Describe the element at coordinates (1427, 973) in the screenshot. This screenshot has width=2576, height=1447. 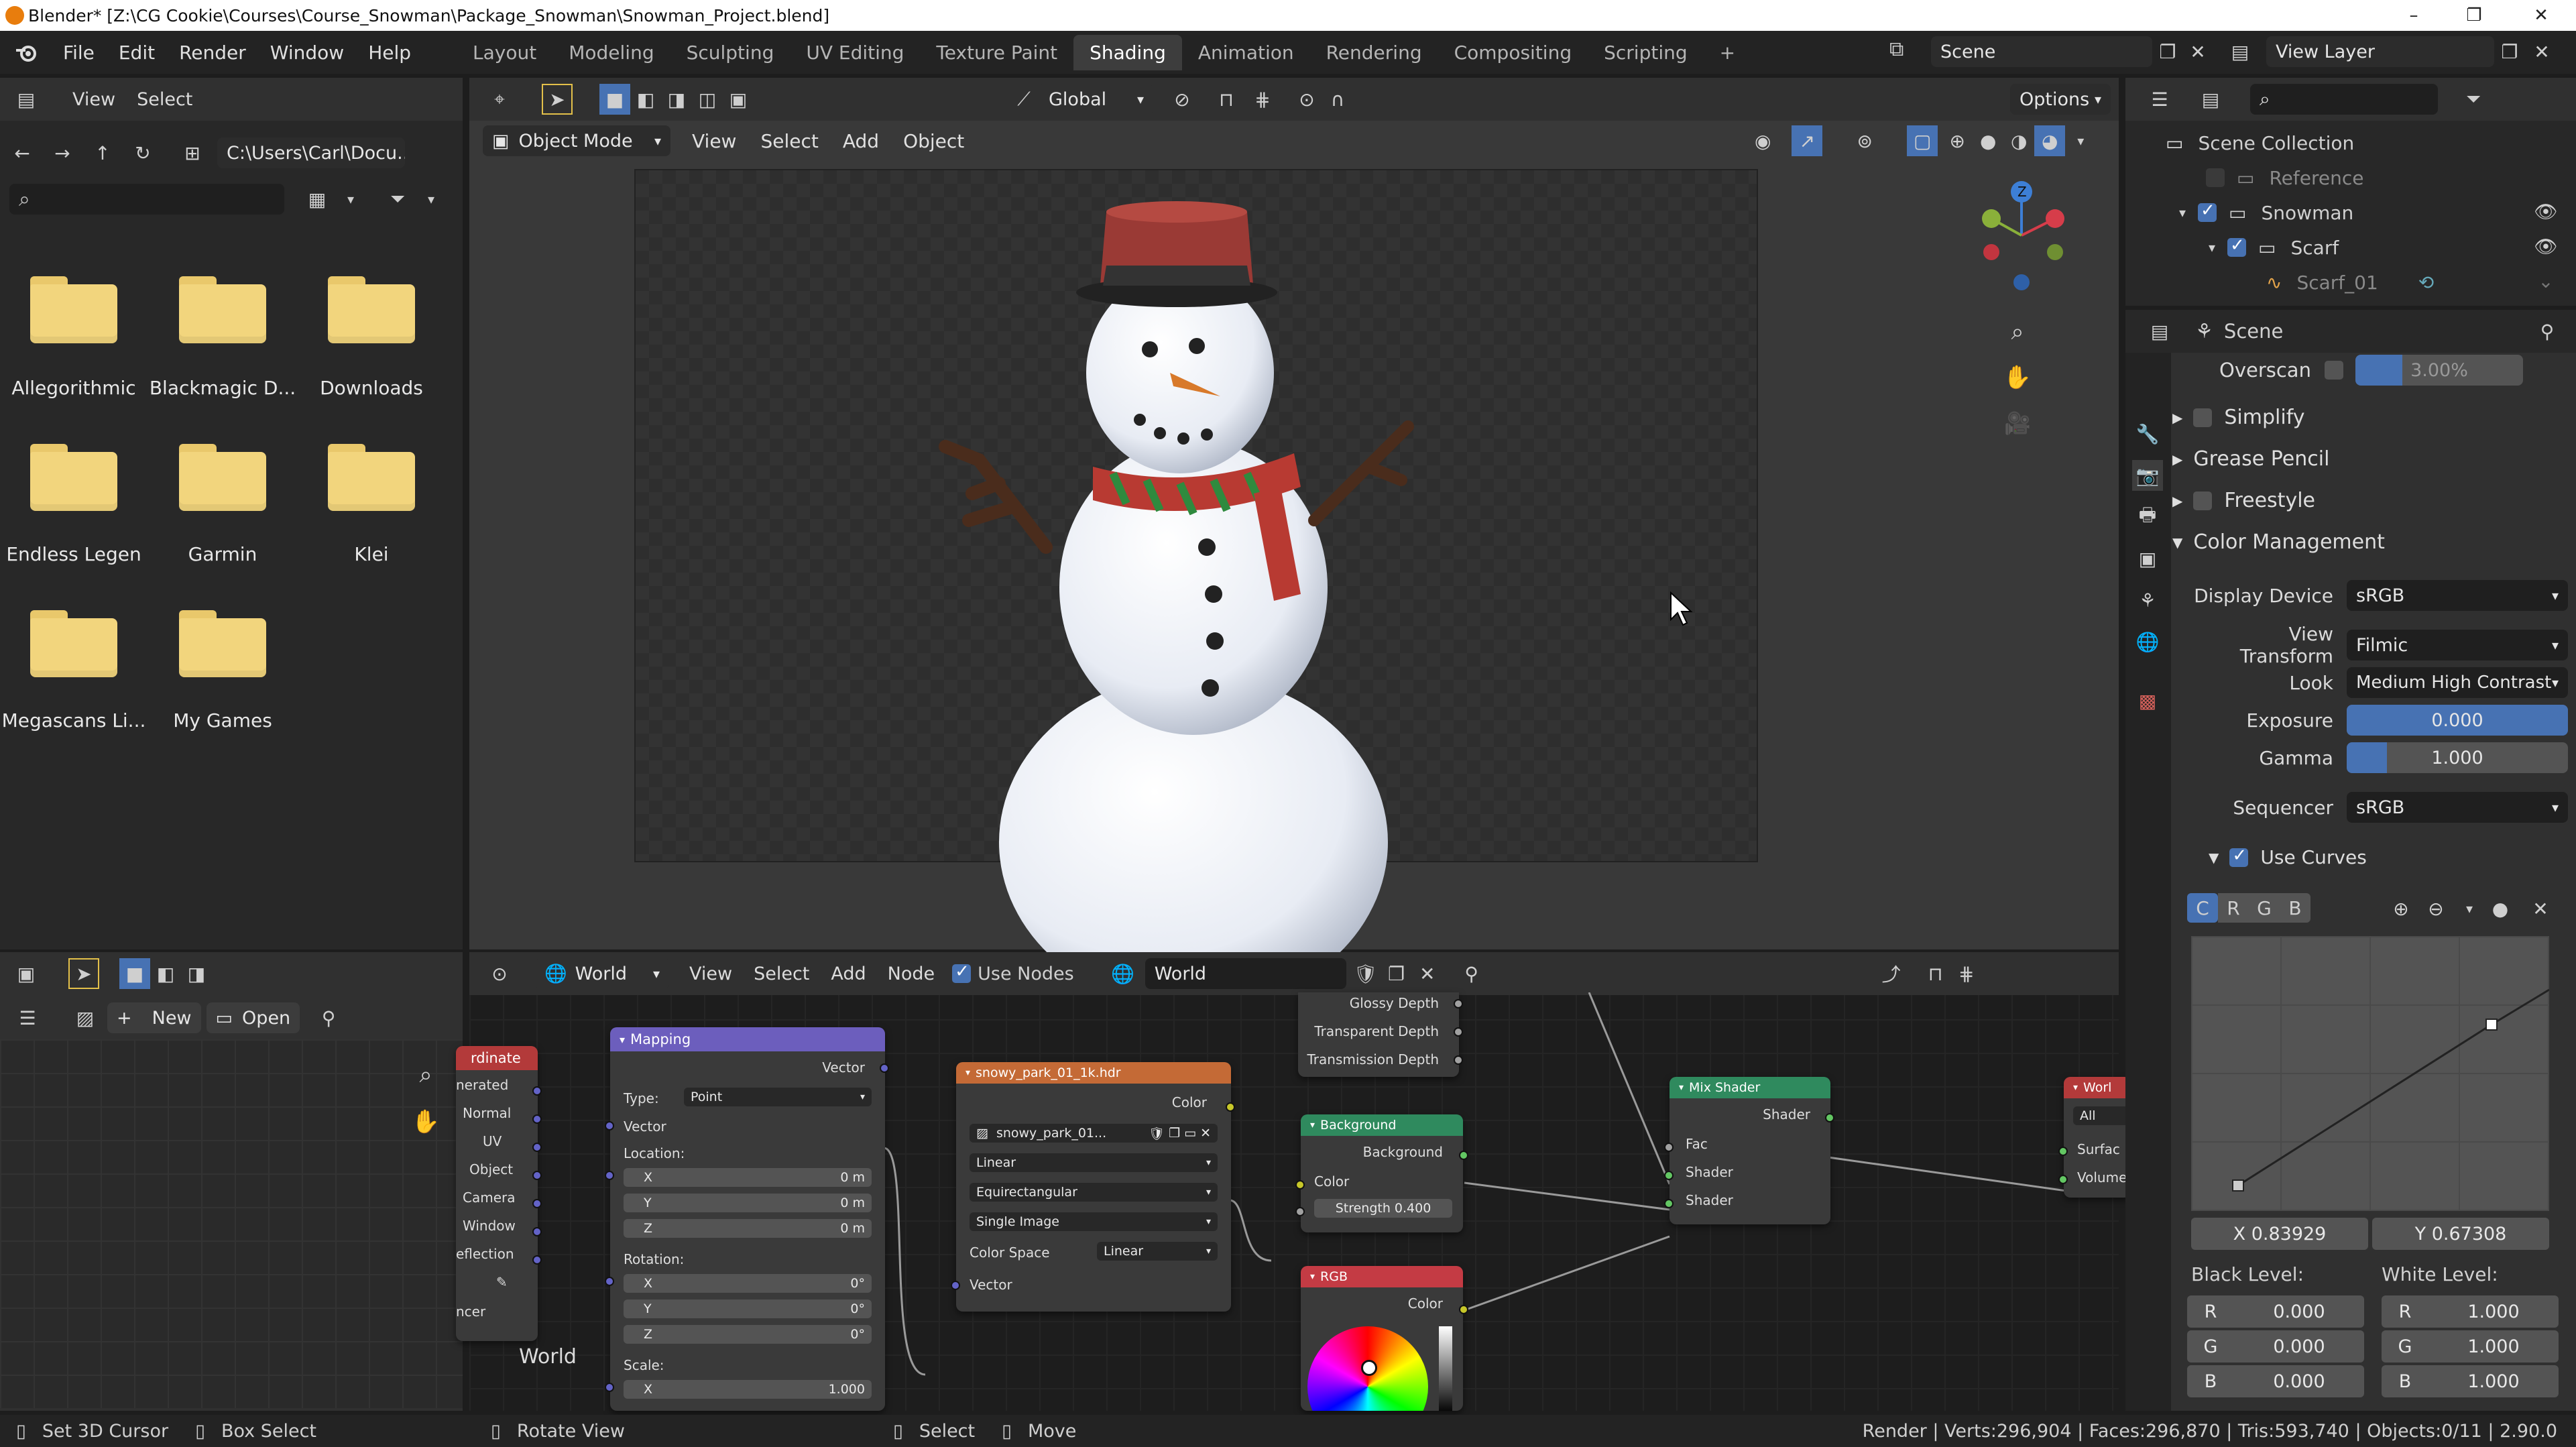
I see `unlink-world-icon: ✕` at that location.